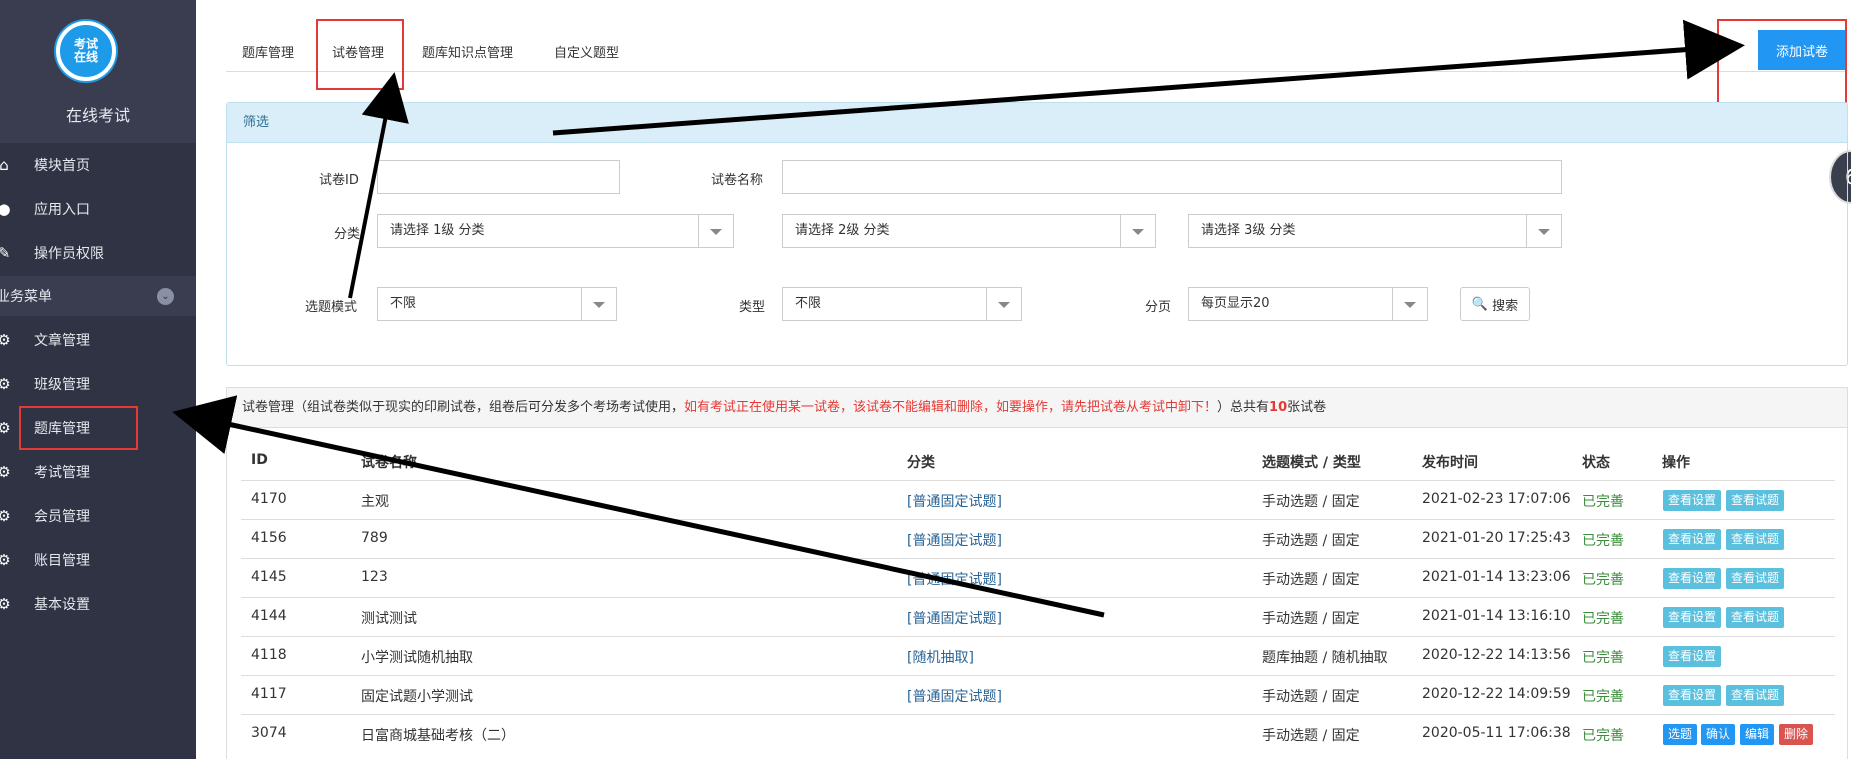 This screenshot has width=1851, height=759. Describe the element at coordinates (1496, 733) in the screenshot. I see `cell-time: 2020-05-11 17:06:38` at that location.